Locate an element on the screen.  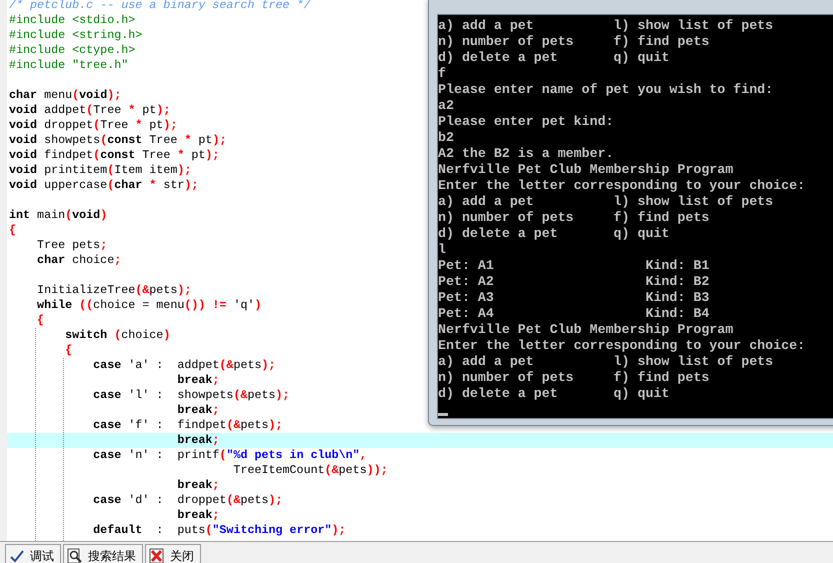
code-line: #include <stdio.h> is located at coordinates (72, 20).